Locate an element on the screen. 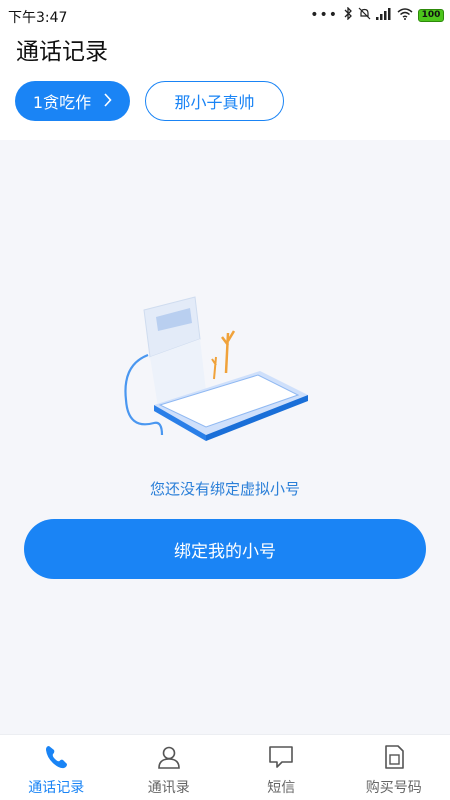 This screenshot has height=800, width=450. tab-label: 通讯录 is located at coordinates (168, 788).